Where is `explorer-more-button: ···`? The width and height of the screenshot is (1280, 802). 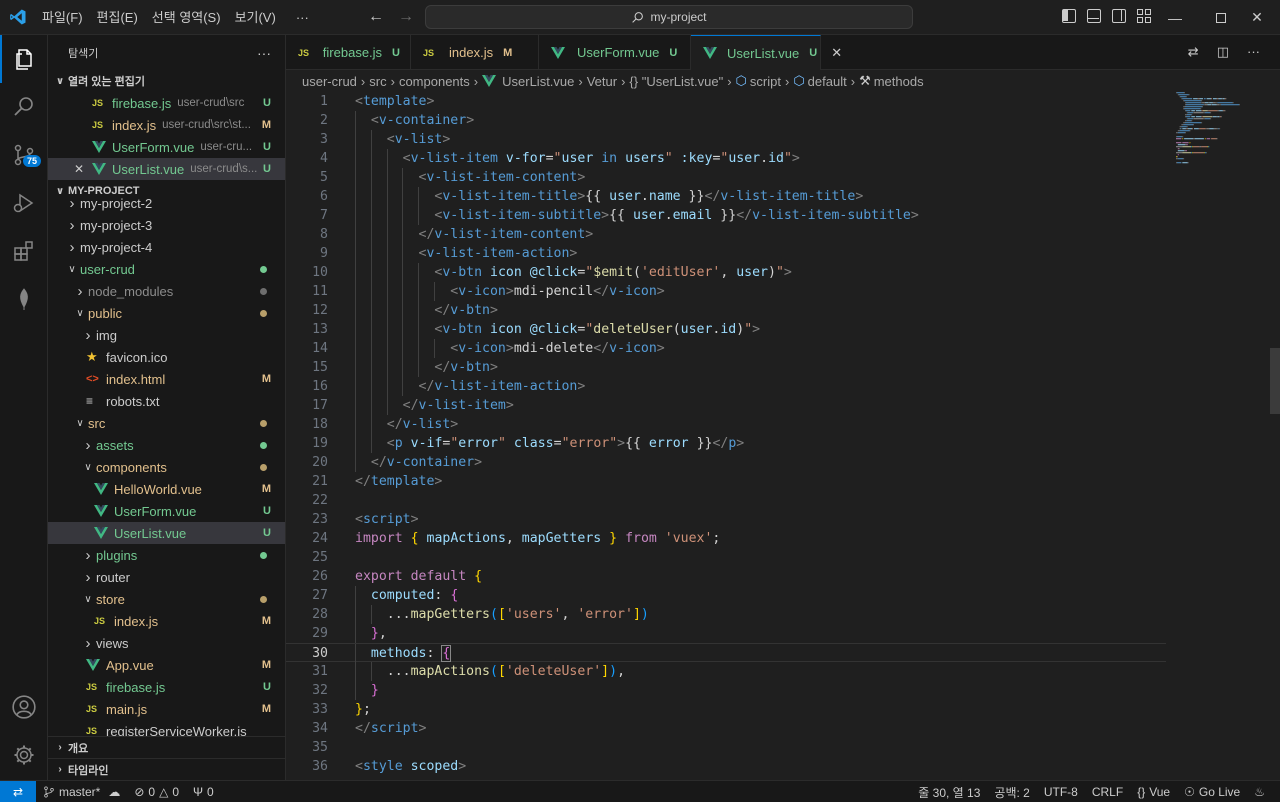 explorer-more-button: ··· is located at coordinates (264, 53).